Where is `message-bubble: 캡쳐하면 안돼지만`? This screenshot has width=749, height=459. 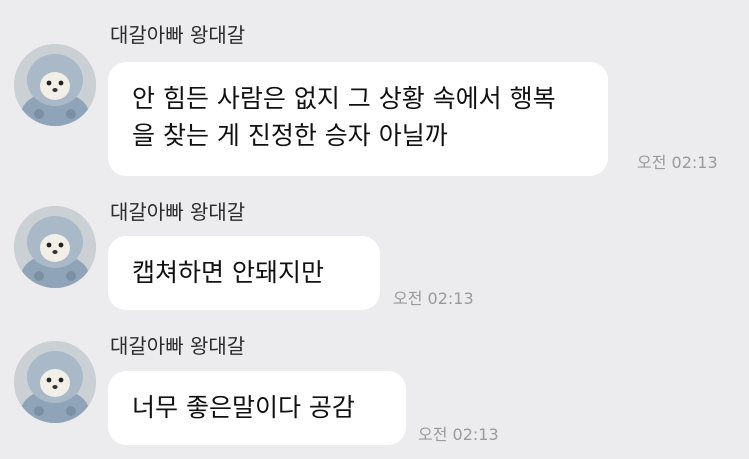
message-bubble: 캡쳐하면 안돼지만 is located at coordinates (244, 273).